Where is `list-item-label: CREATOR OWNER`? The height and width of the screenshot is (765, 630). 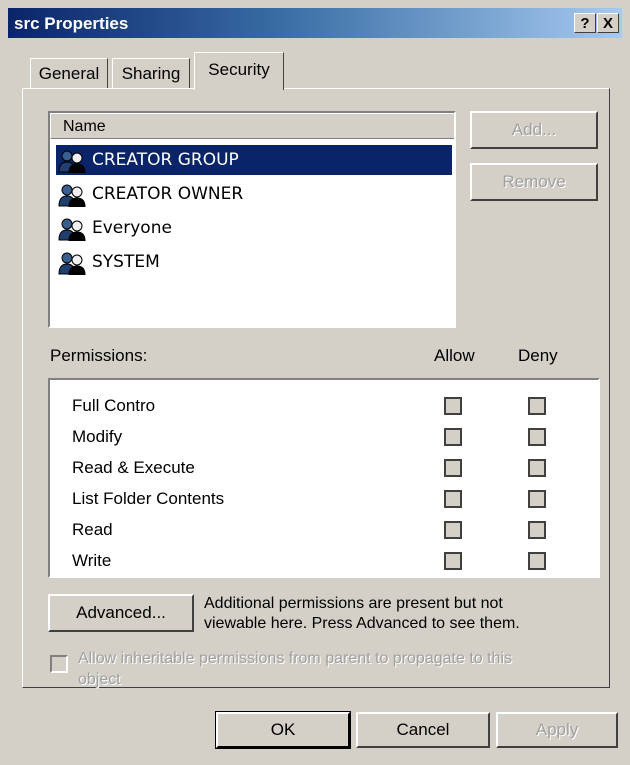
list-item-label: CREATOR OWNER is located at coordinates (168, 194).